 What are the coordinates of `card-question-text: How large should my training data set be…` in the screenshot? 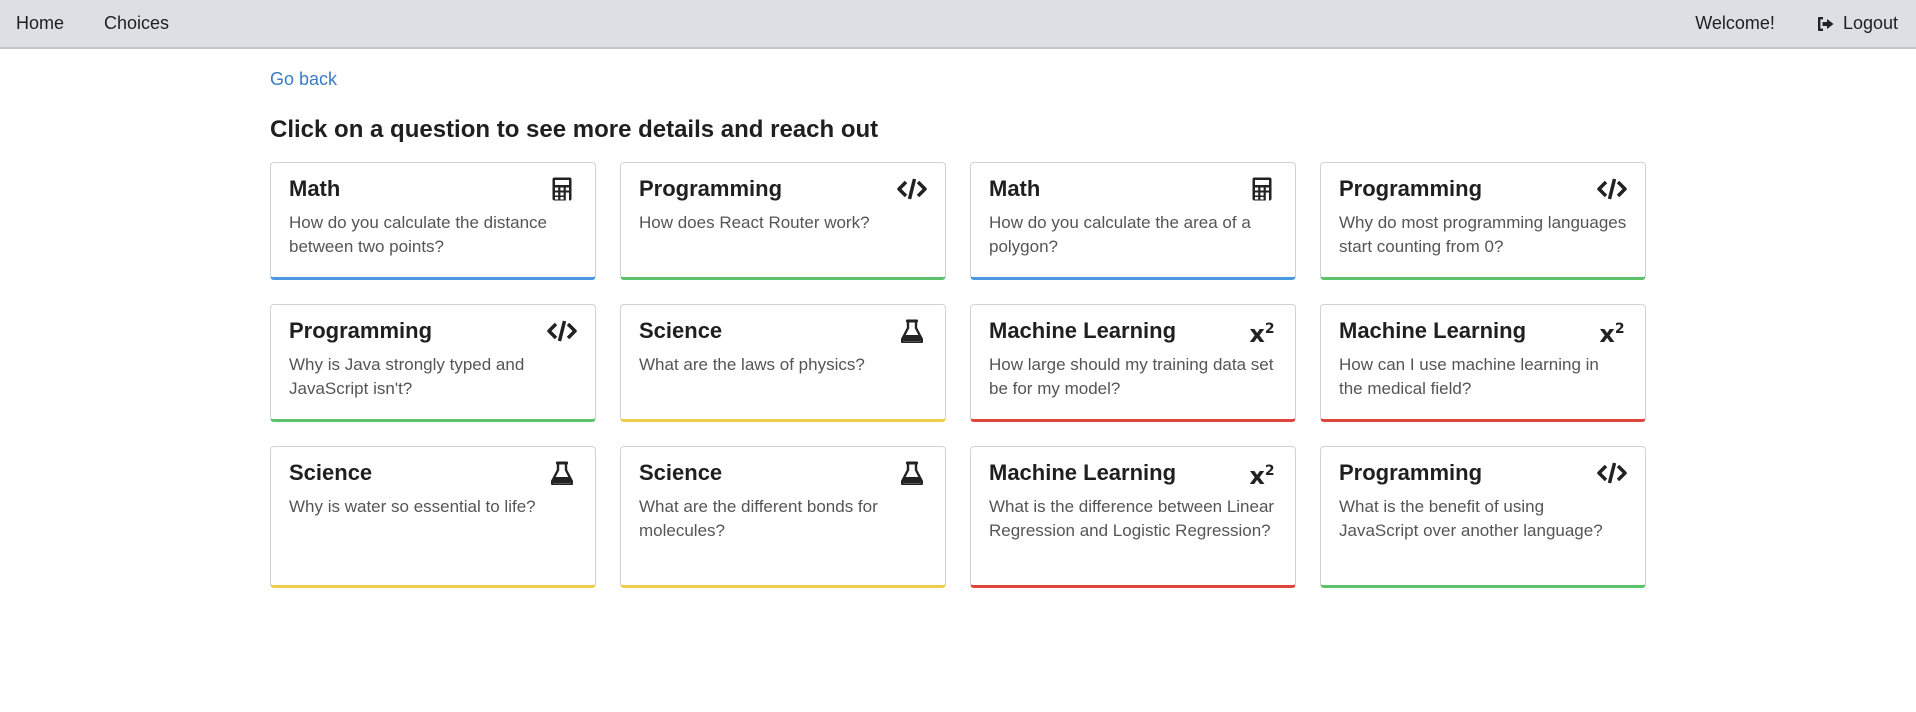 It's located at (1131, 376).